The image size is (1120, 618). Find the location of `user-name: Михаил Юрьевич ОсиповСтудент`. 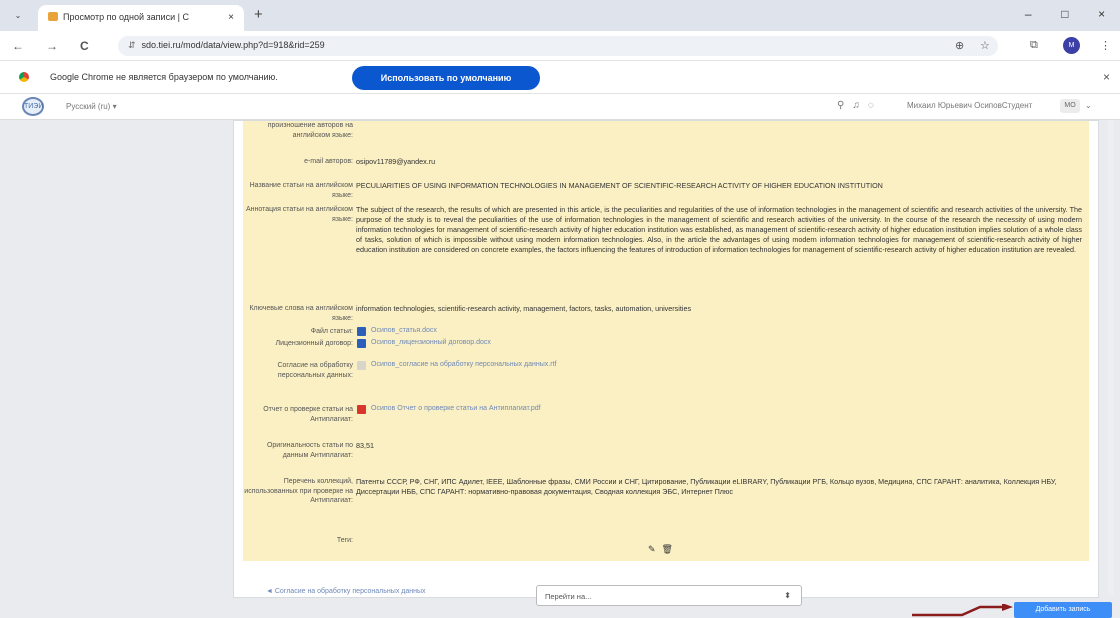

user-name: Михаил Юрьевич ОсиповСтудент is located at coordinates (970, 105).